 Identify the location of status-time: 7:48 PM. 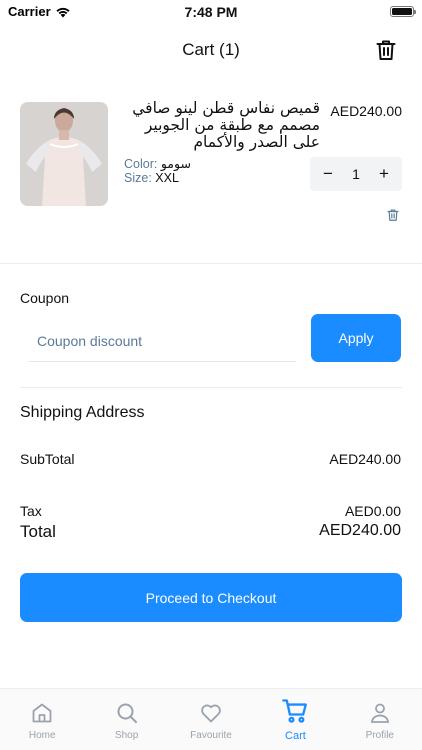
(211, 12).